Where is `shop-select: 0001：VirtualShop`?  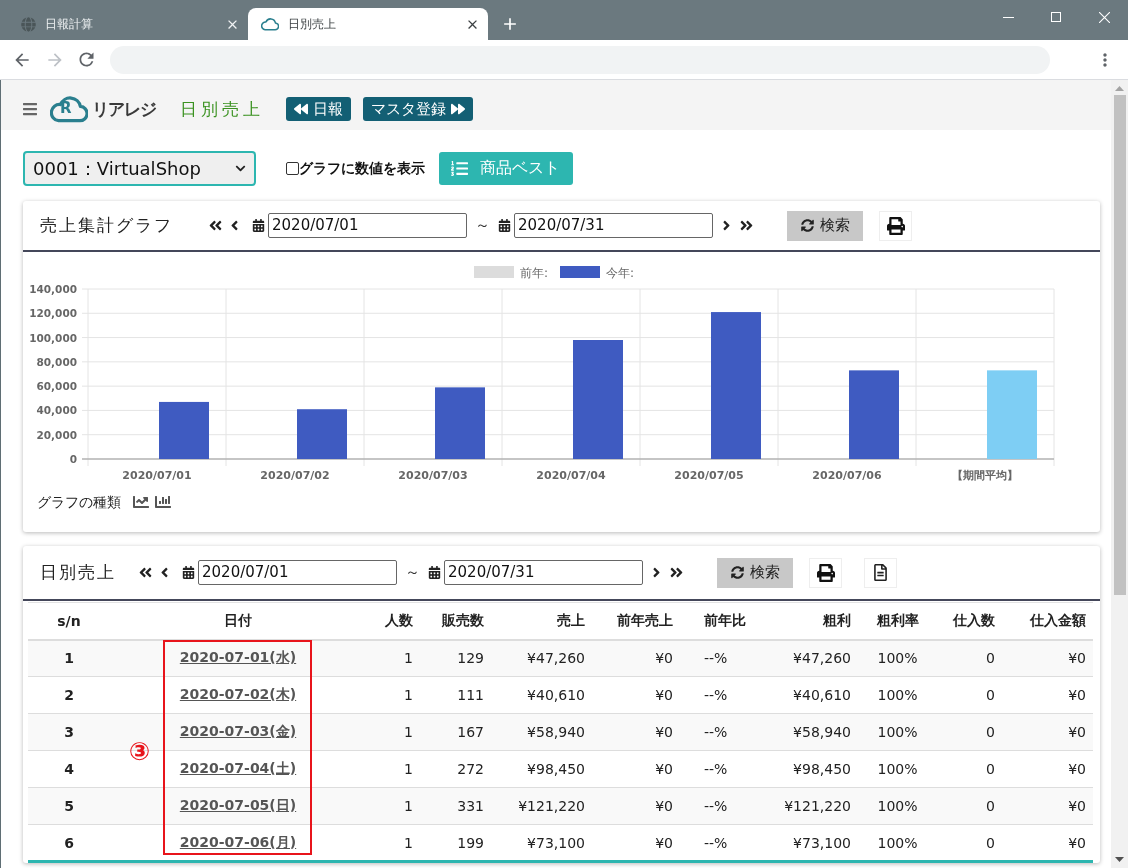
shop-select: 0001：VirtualShop is located at coordinates (139, 168).